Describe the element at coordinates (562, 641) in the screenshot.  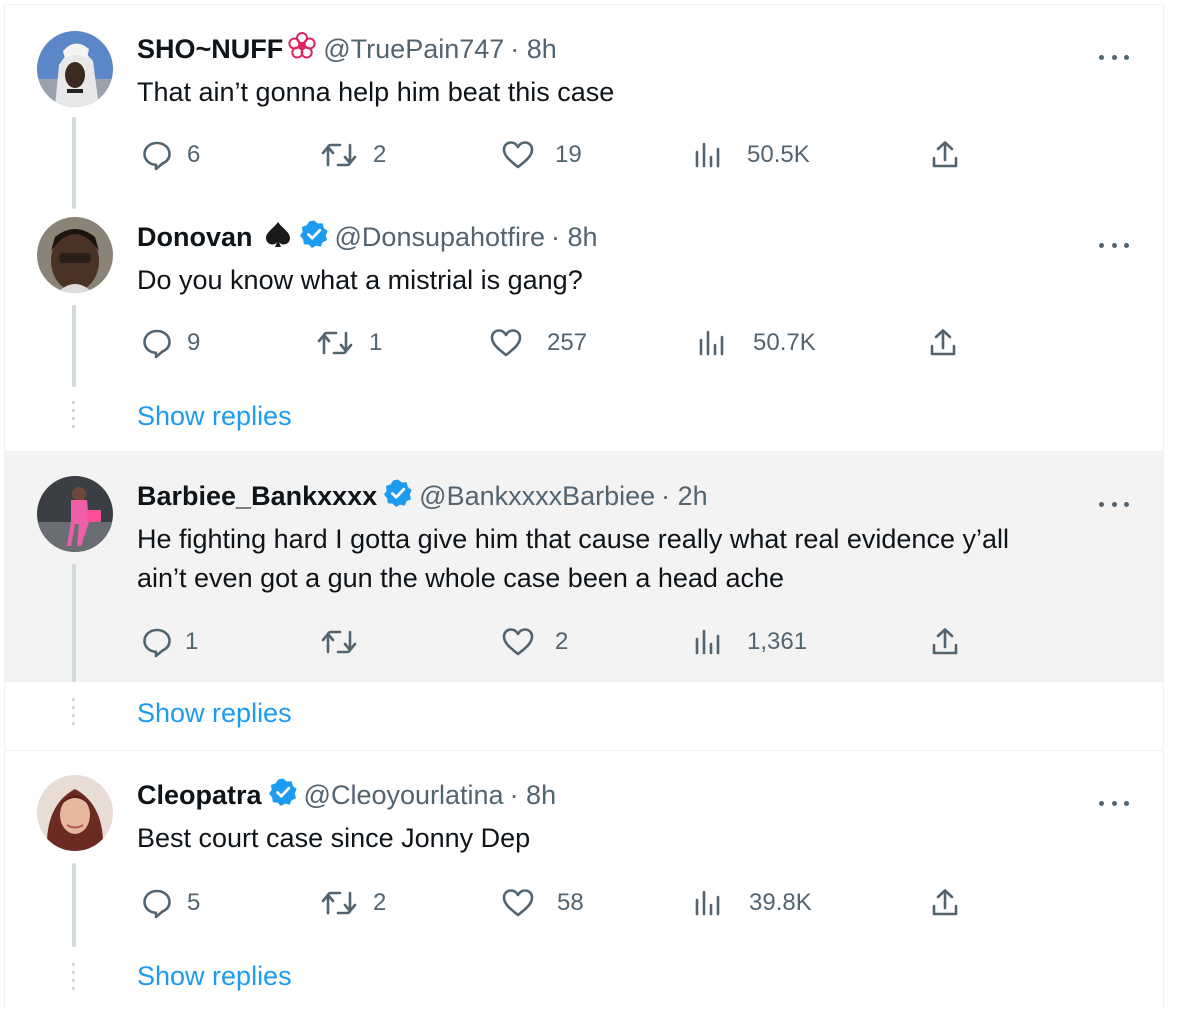
I see `like-count: 2` at that location.